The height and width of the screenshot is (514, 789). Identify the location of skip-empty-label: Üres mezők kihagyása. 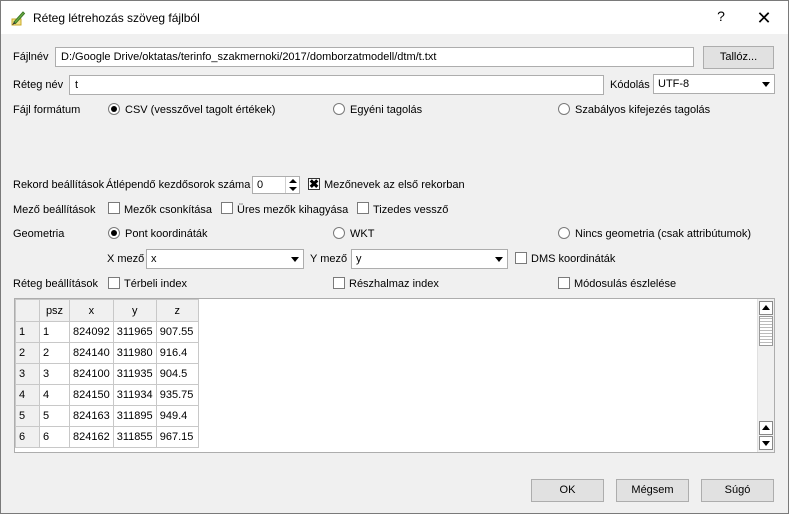
(292, 210).